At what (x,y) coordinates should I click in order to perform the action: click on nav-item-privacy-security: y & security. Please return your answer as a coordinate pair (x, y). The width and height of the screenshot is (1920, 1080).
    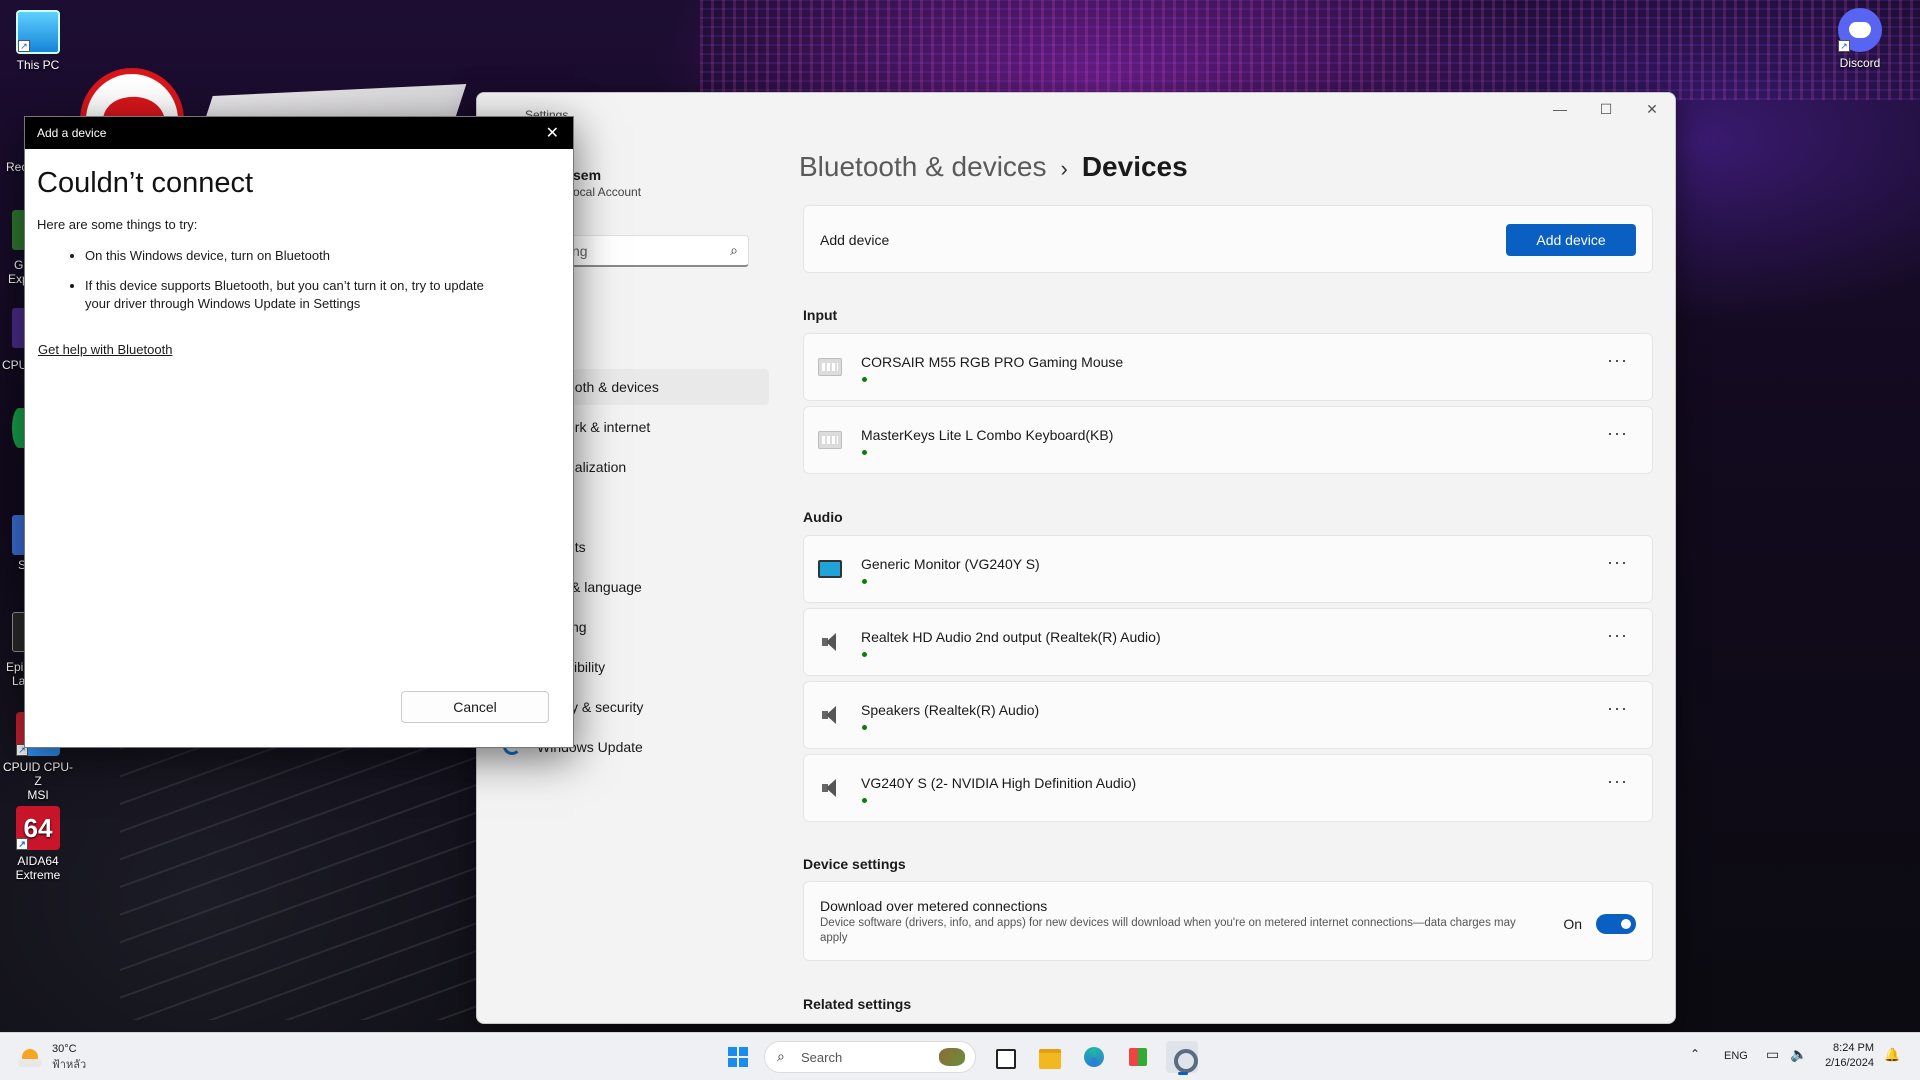
    Looking at the image, I should click on (677, 707).